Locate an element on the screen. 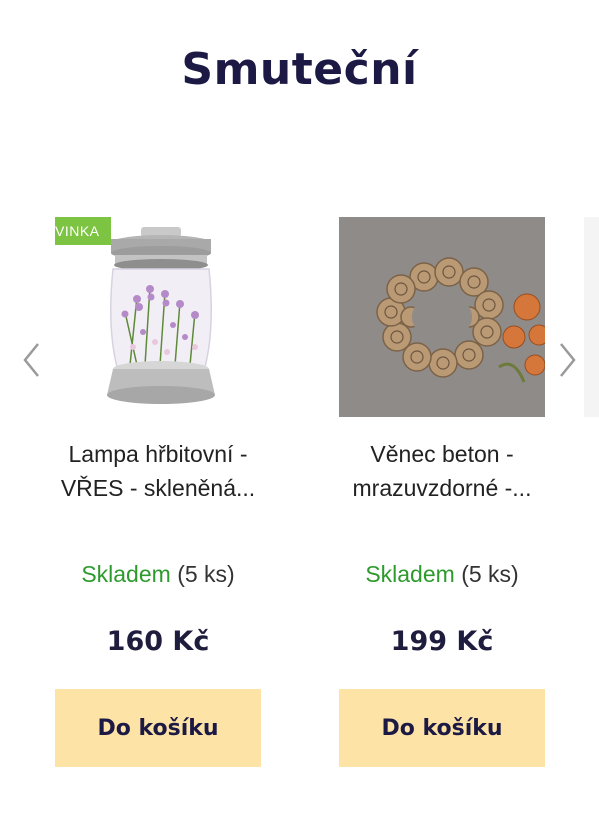  next-product-peek is located at coordinates (591, 317).